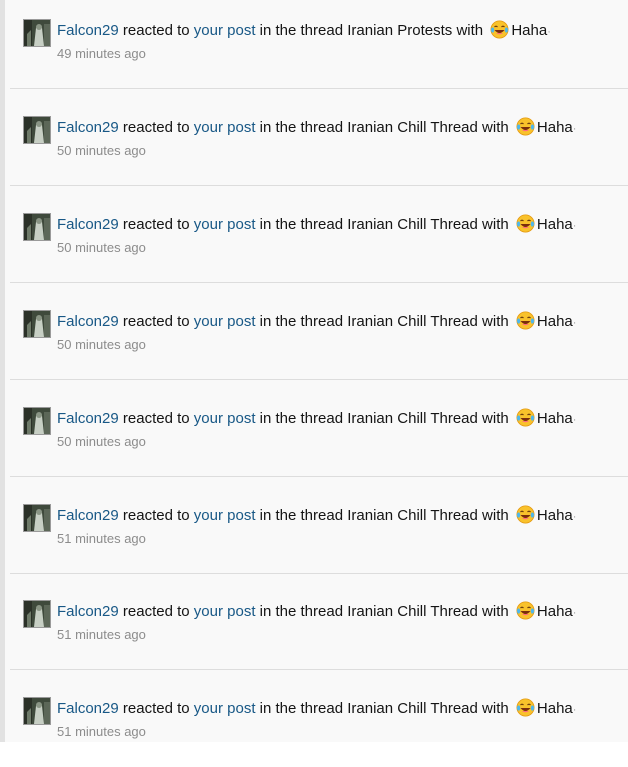 This screenshot has width=628, height=767. I want to click on alert-time: 49 minutes ago, so click(101, 53).